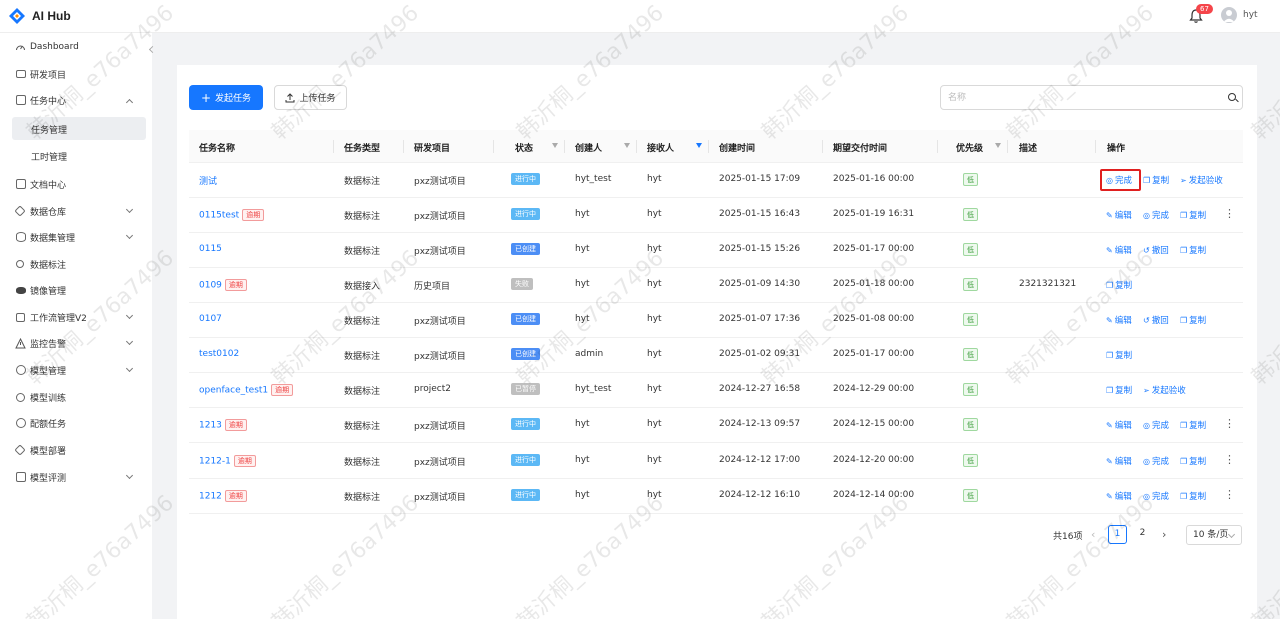 Image resolution: width=1280 pixels, height=619 pixels. I want to click on creator-filter-icon, so click(627, 145).